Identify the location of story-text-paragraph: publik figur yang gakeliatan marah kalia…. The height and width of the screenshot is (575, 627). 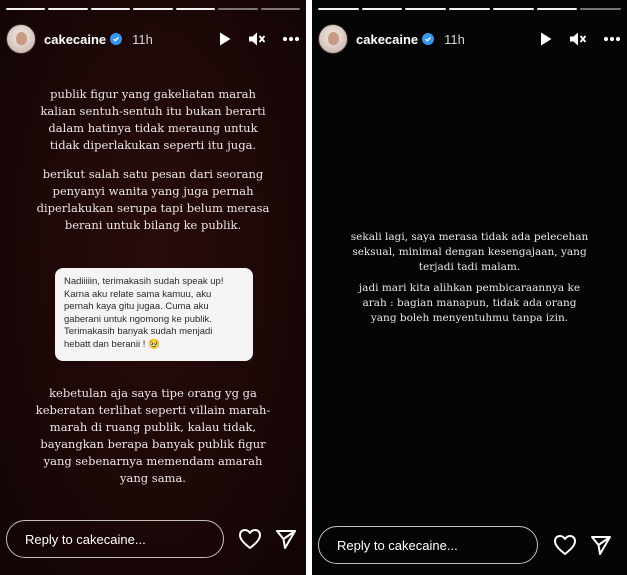
(153, 119).